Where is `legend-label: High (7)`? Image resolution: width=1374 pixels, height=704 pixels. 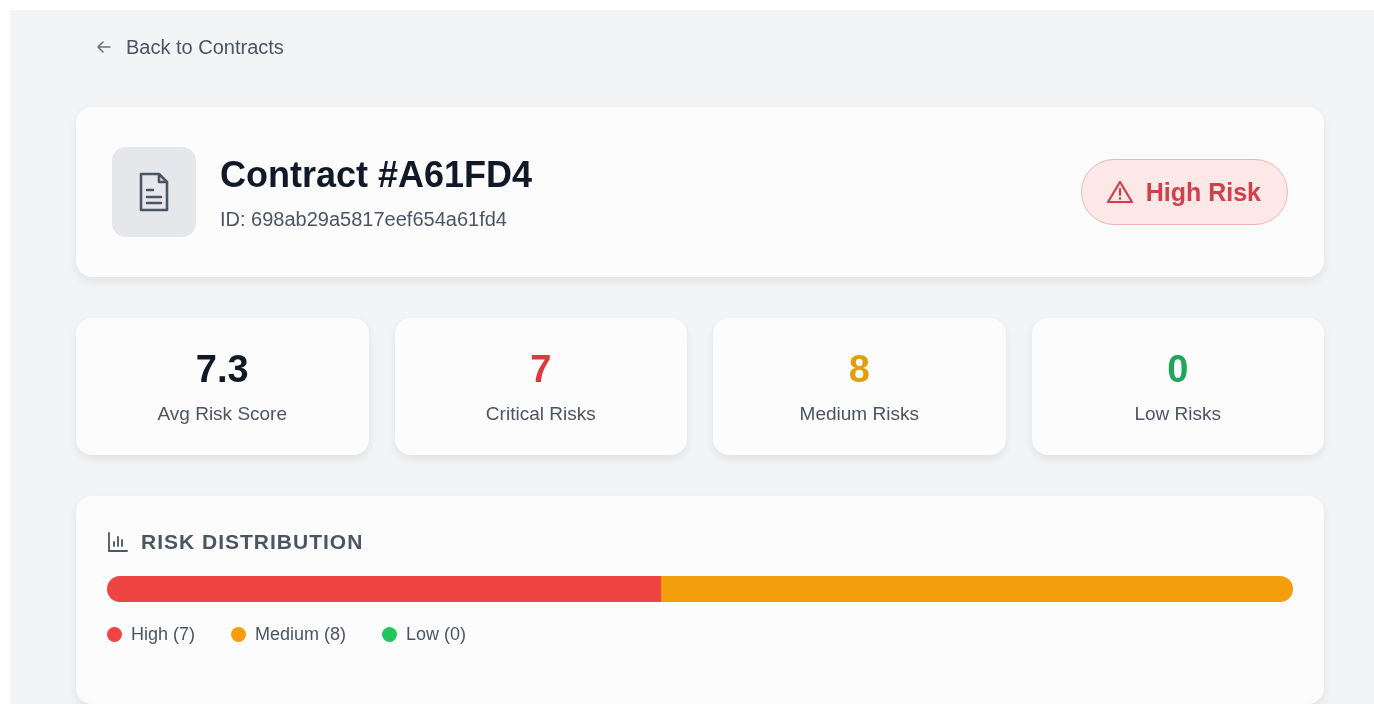 legend-label: High (7) is located at coordinates (163, 634).